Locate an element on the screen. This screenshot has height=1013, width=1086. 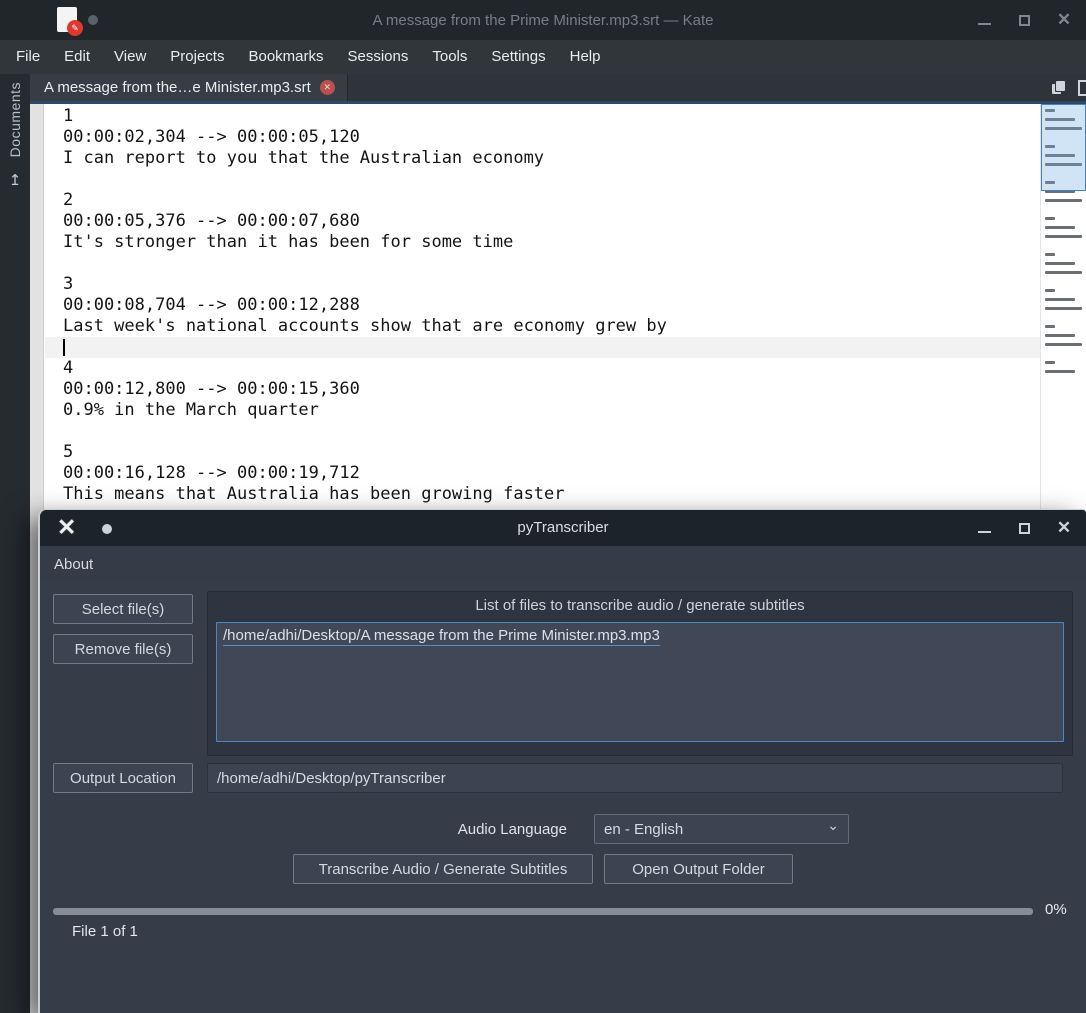
close-tab-icon: ✕ is located at coordinates (327, 87).